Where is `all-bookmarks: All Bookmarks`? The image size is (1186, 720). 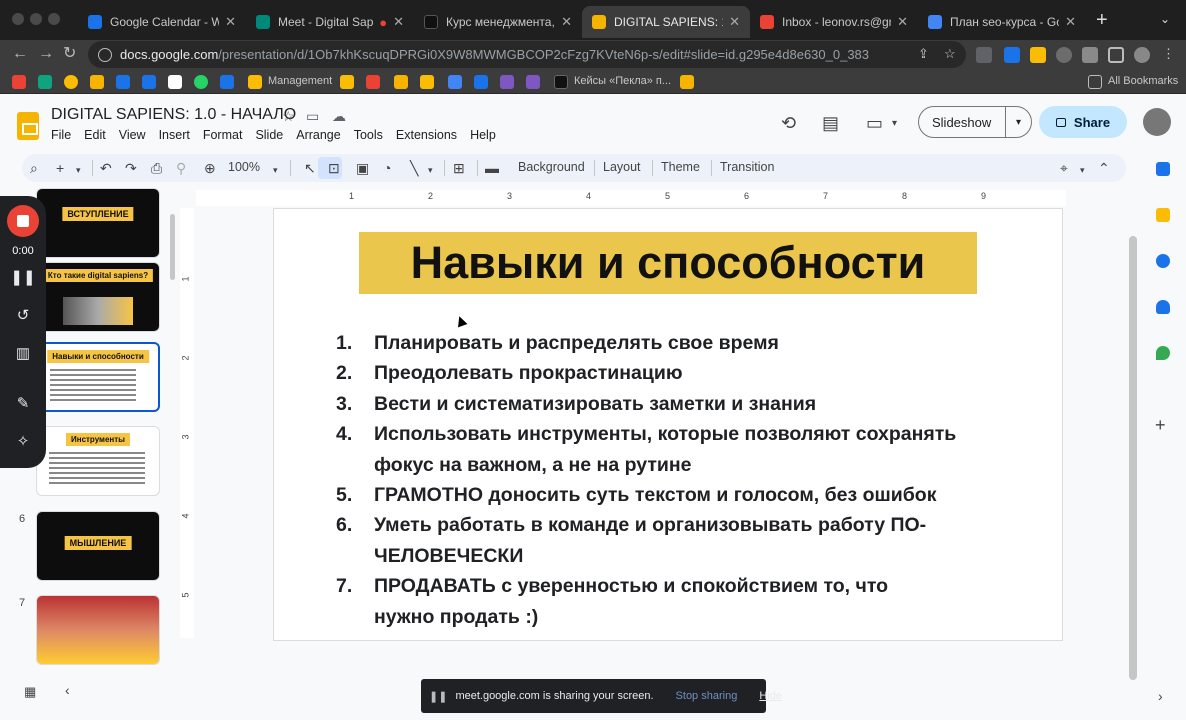 all-bookmarks: All Bookmarks is located at coordinates (1143, 81).